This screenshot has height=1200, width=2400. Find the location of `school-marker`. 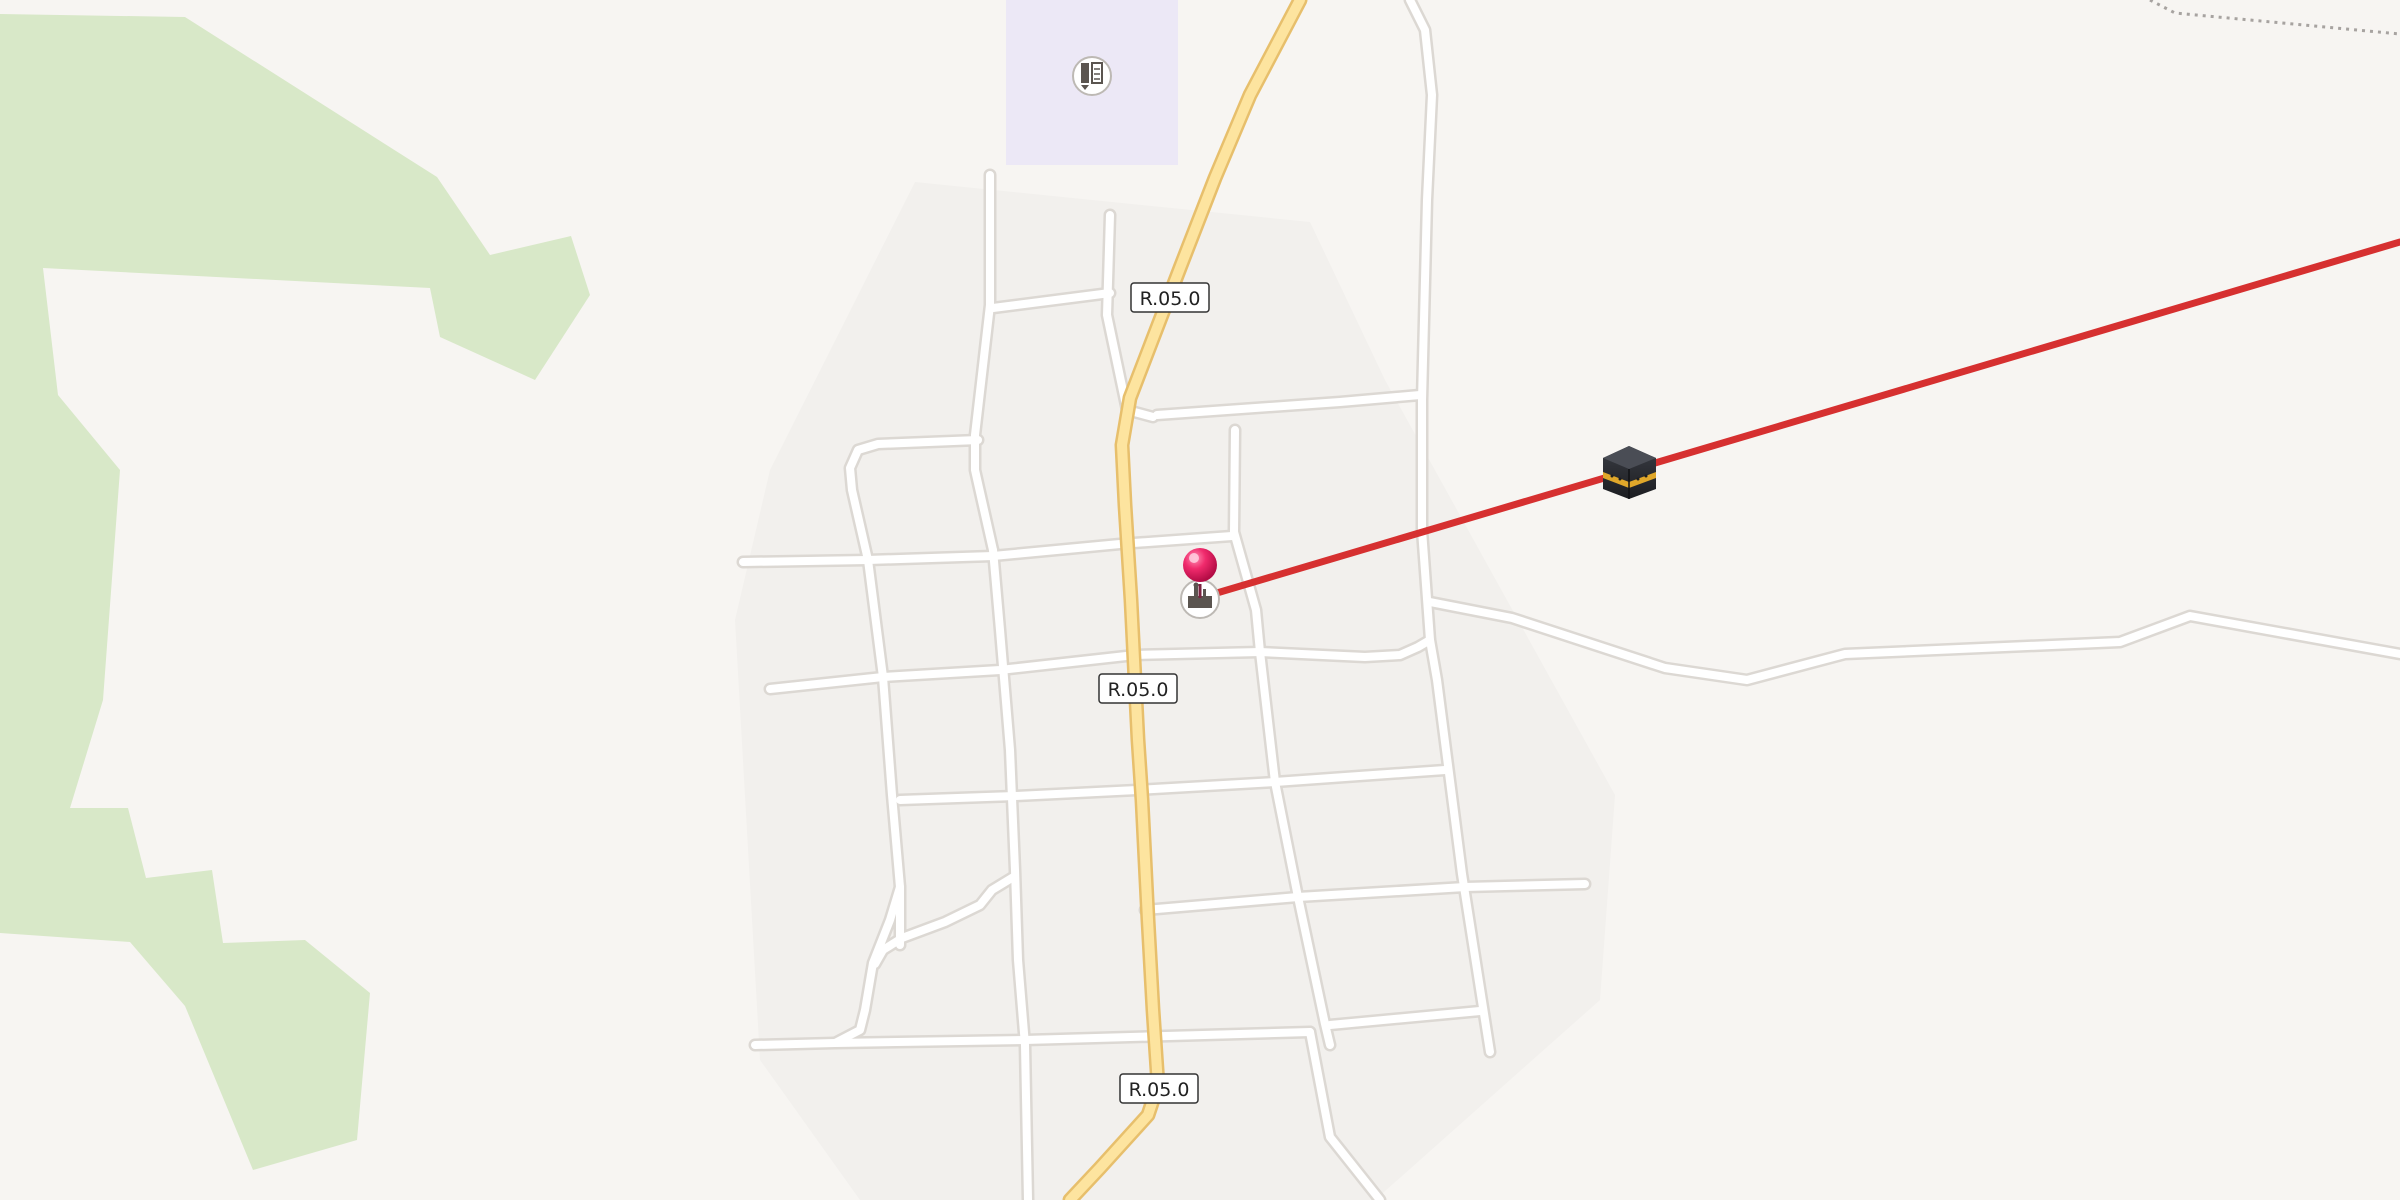

school-marker is located at coordinates (1092, 76).